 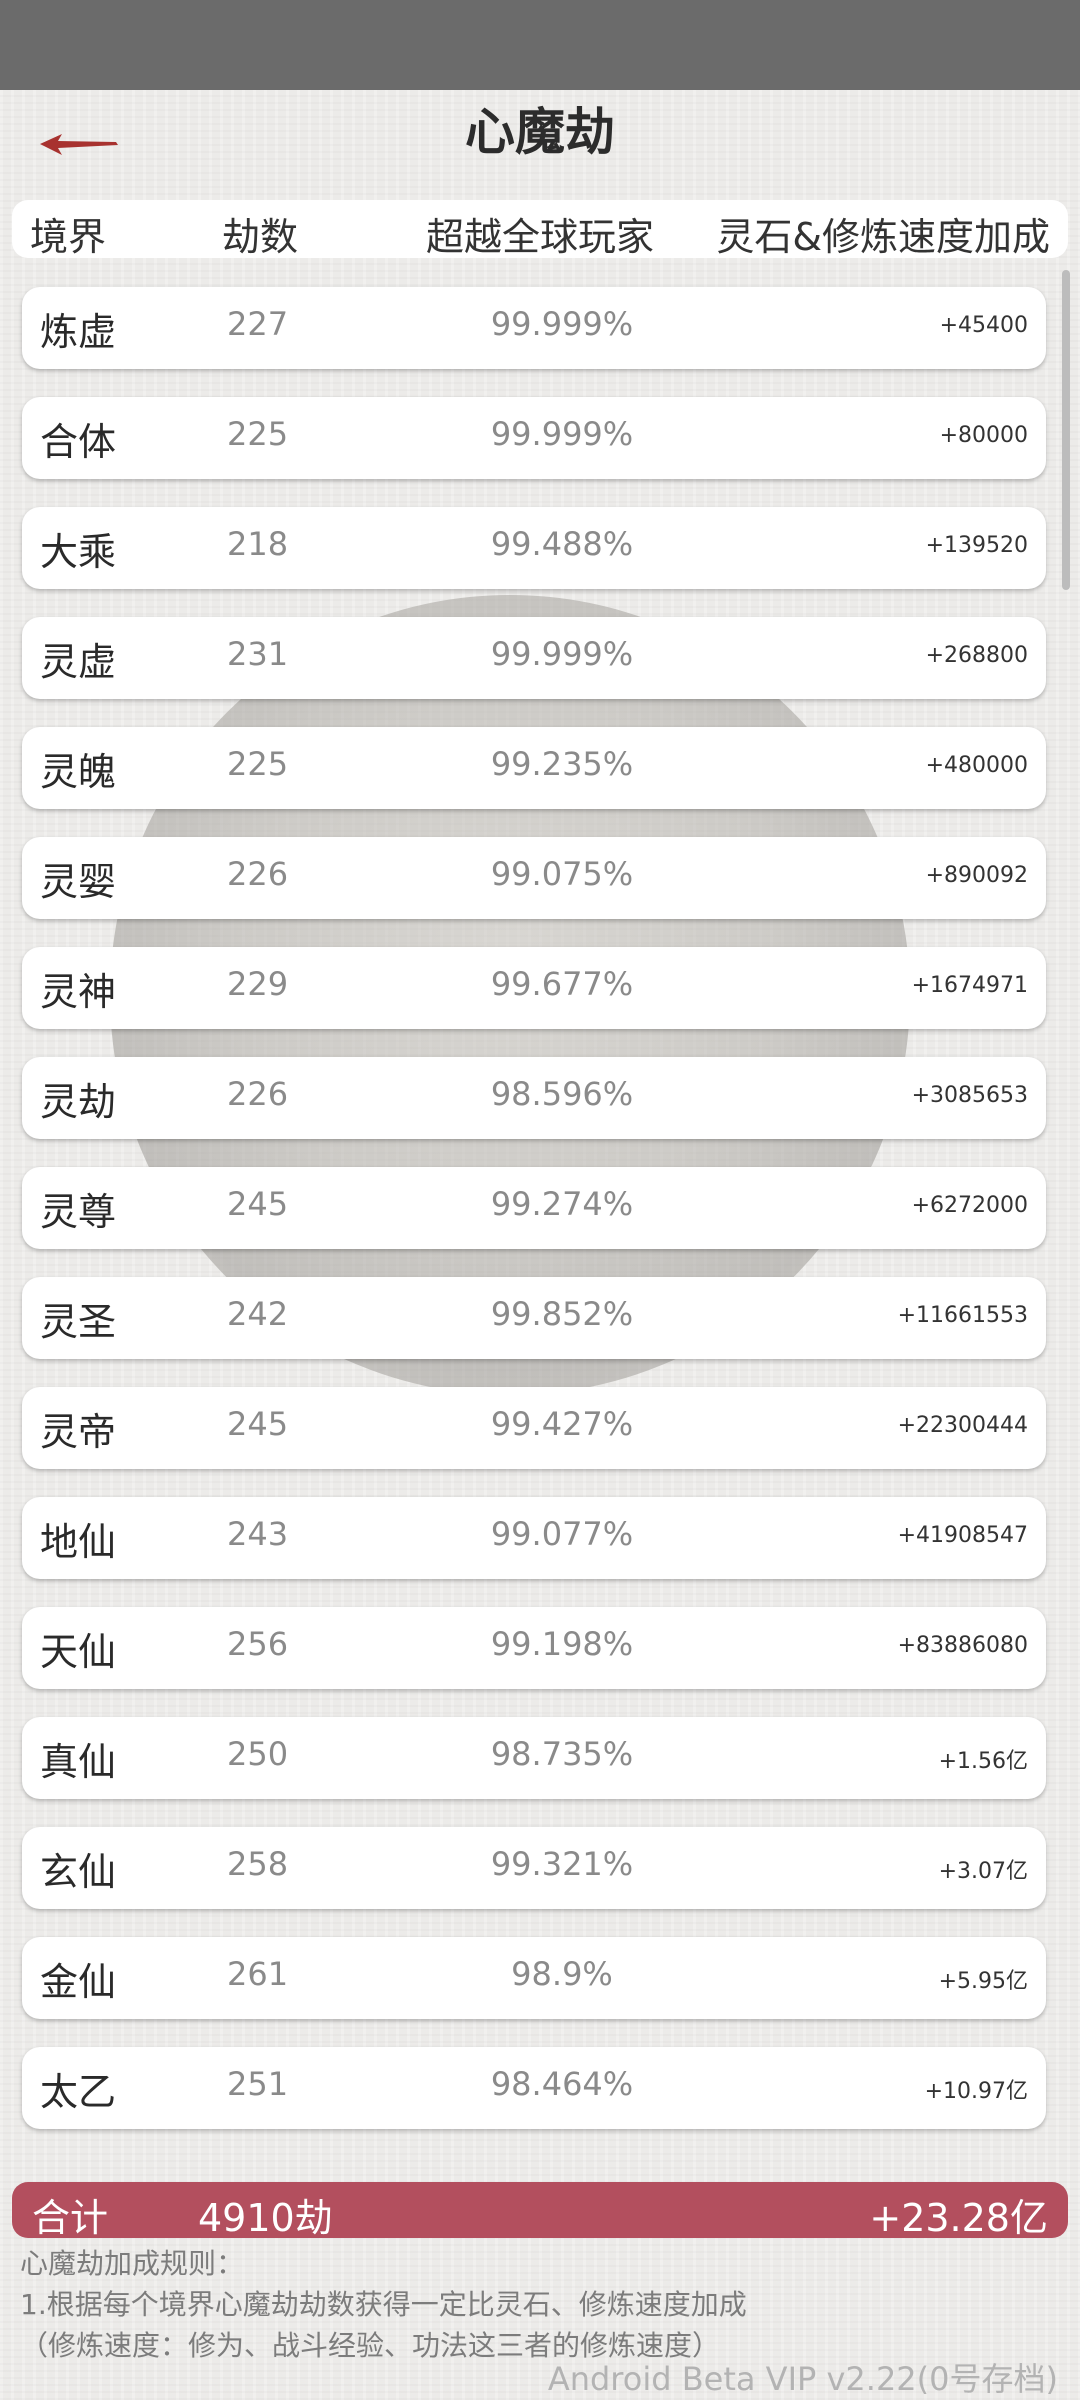 What do you see at coordinates (78, 1652) in the screenshot?
I see `realm-cell: 天仙` at bounding box center [78, 1652].